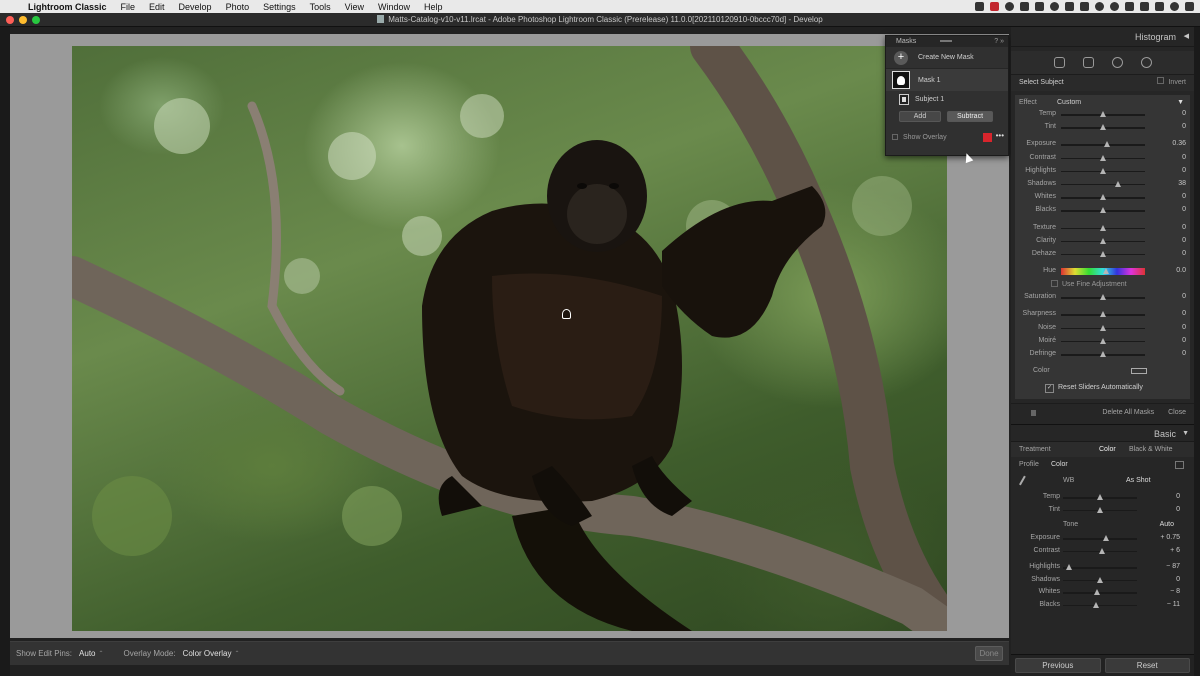  What do you see at coordinates (1107, 449) in the screenshot?
I see `treatment-color-option: Color` at bounding box center [1107, 449].